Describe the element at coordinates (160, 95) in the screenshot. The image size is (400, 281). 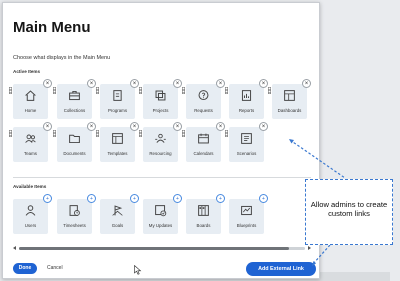
I see `layers-icon` at that location.